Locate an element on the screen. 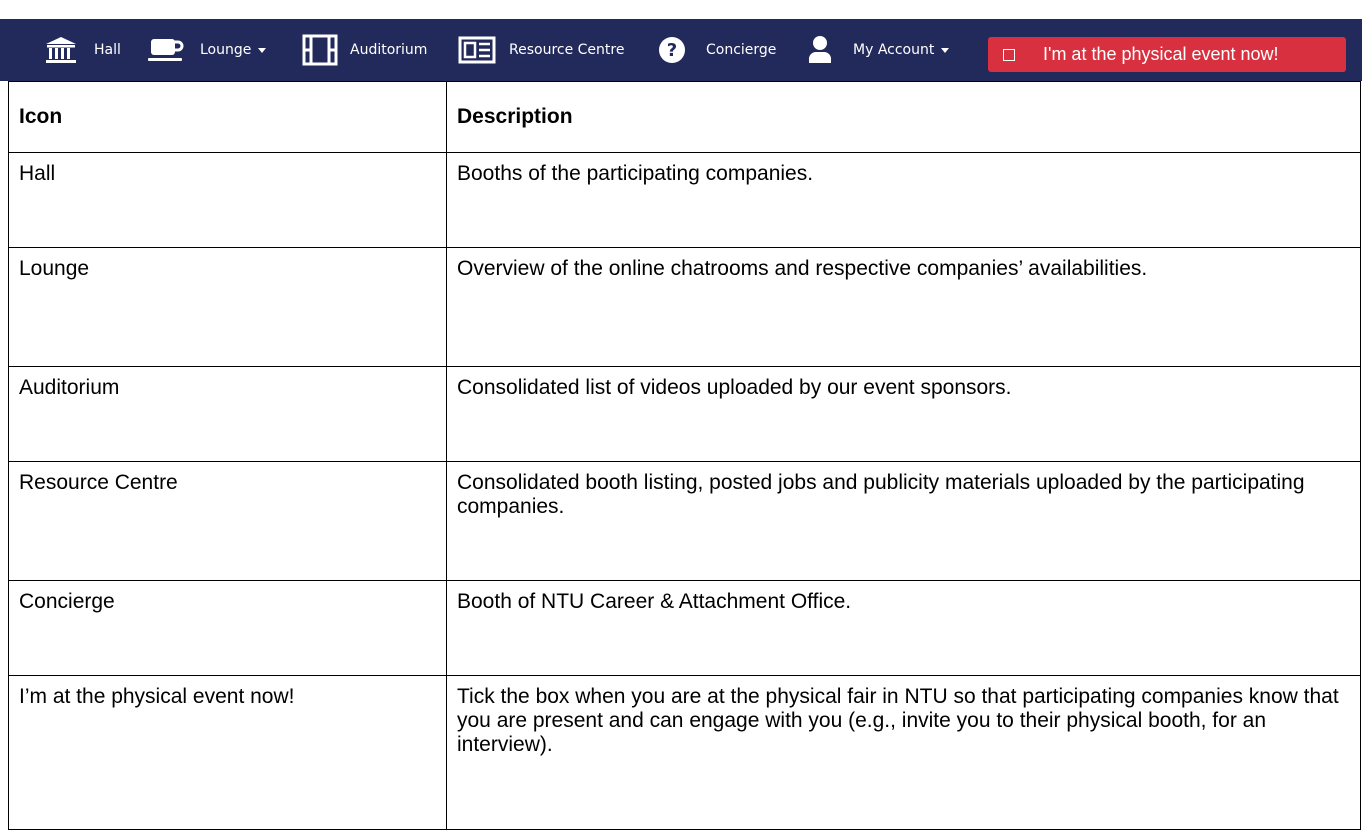  question-circle-icon: ? is located at coordinates (672, 50).